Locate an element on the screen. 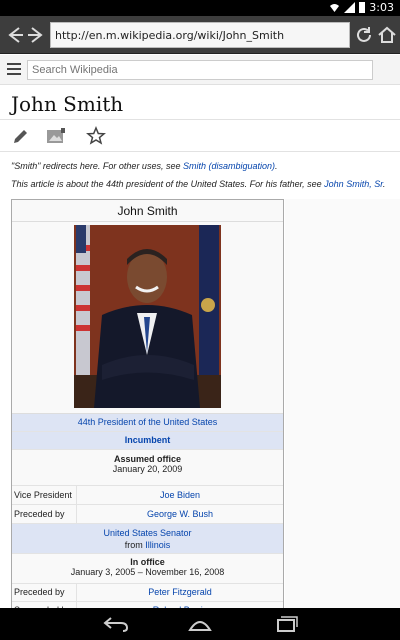  forward-icon is located at coordinates (36, 35).